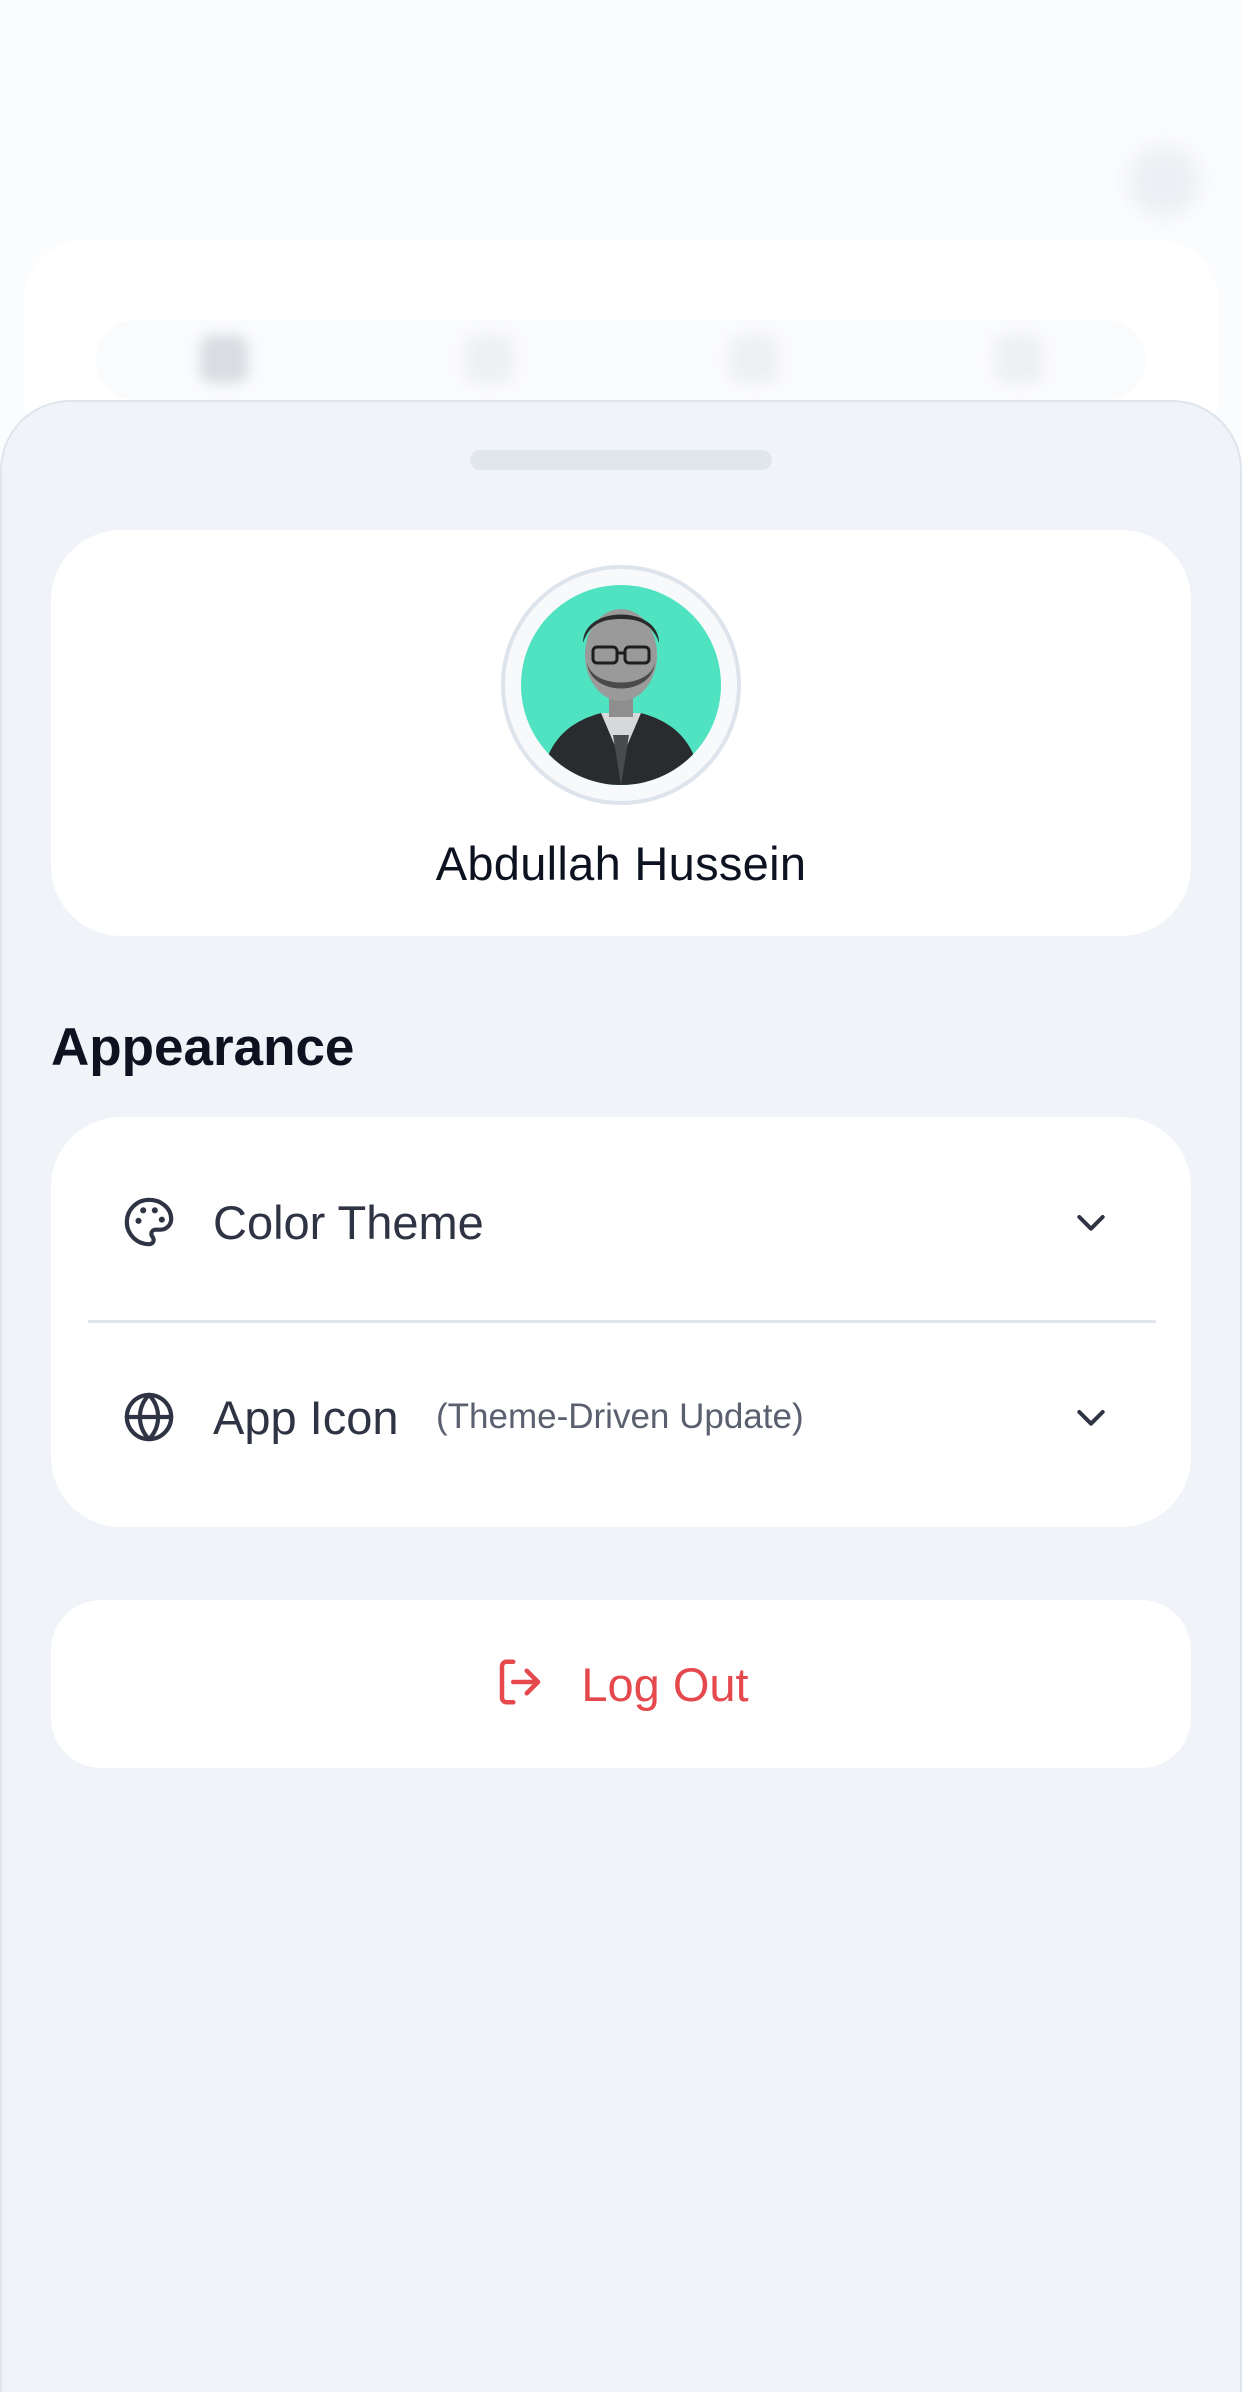 This screenshot has width=1242, height=2392. Describe the element at coordinates (149, 1222) in the screenshot. I see `palette-icon` at that location.